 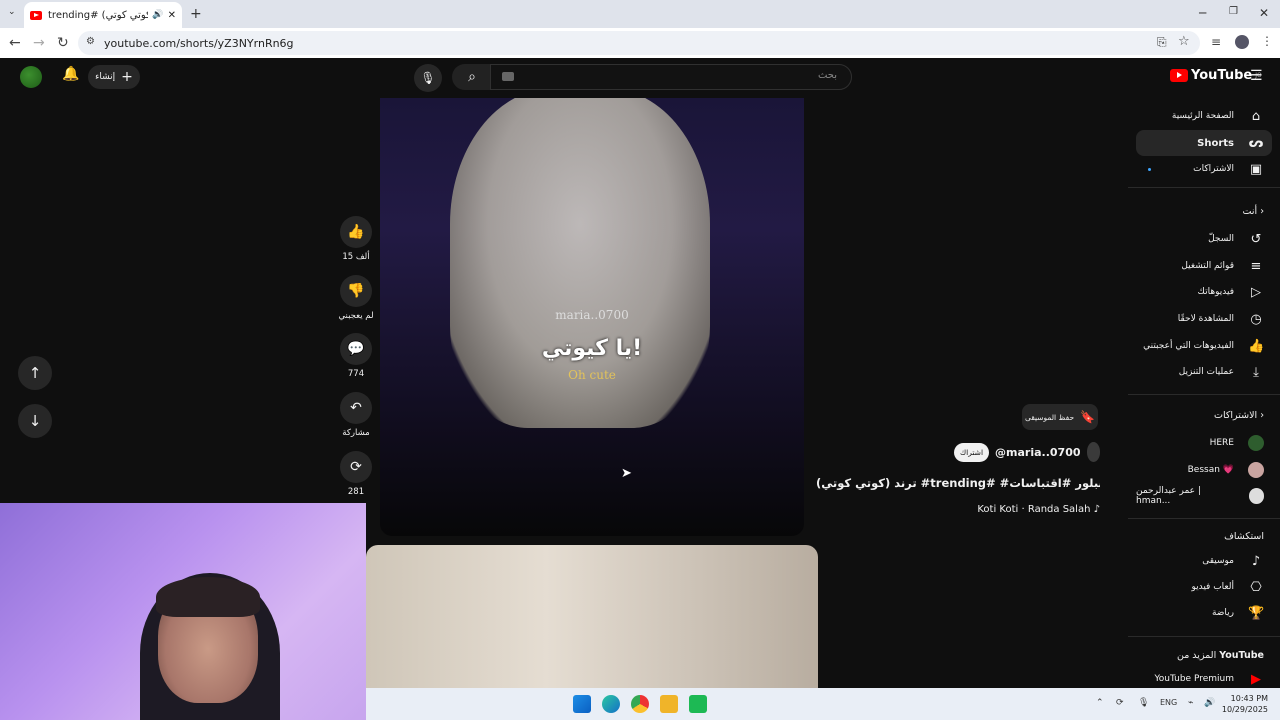 I want to click on close-window-button: ✕, so click(x=1264, y=13).